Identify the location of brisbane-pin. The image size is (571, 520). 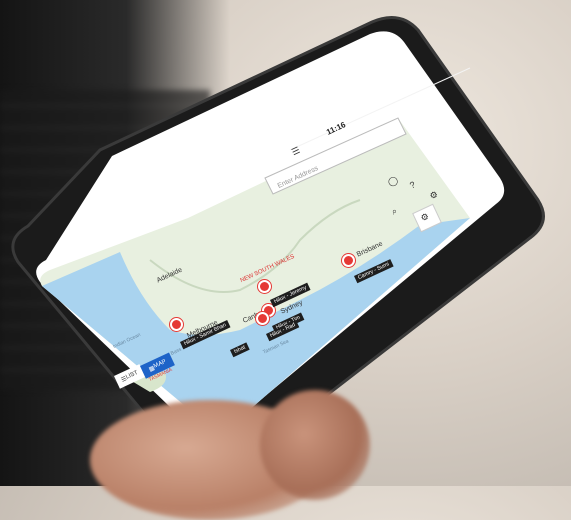
(348, 260).